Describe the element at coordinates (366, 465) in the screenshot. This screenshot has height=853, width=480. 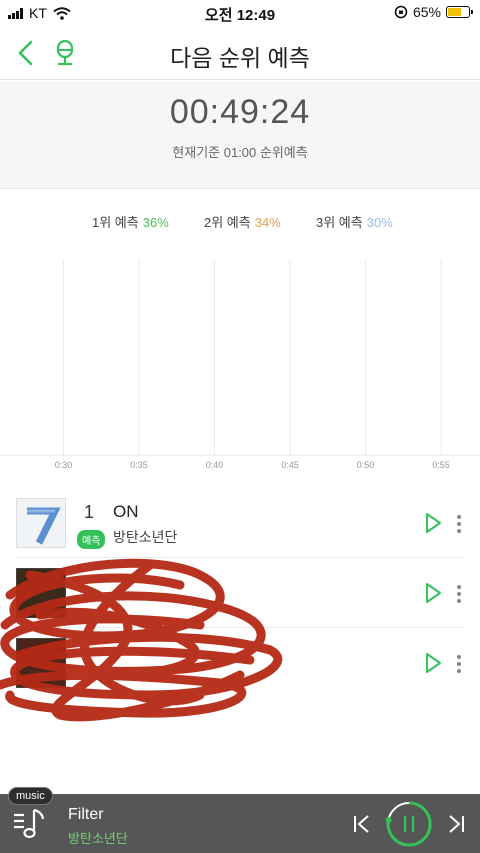
I see `x-tick-label: 0:50` at that location.